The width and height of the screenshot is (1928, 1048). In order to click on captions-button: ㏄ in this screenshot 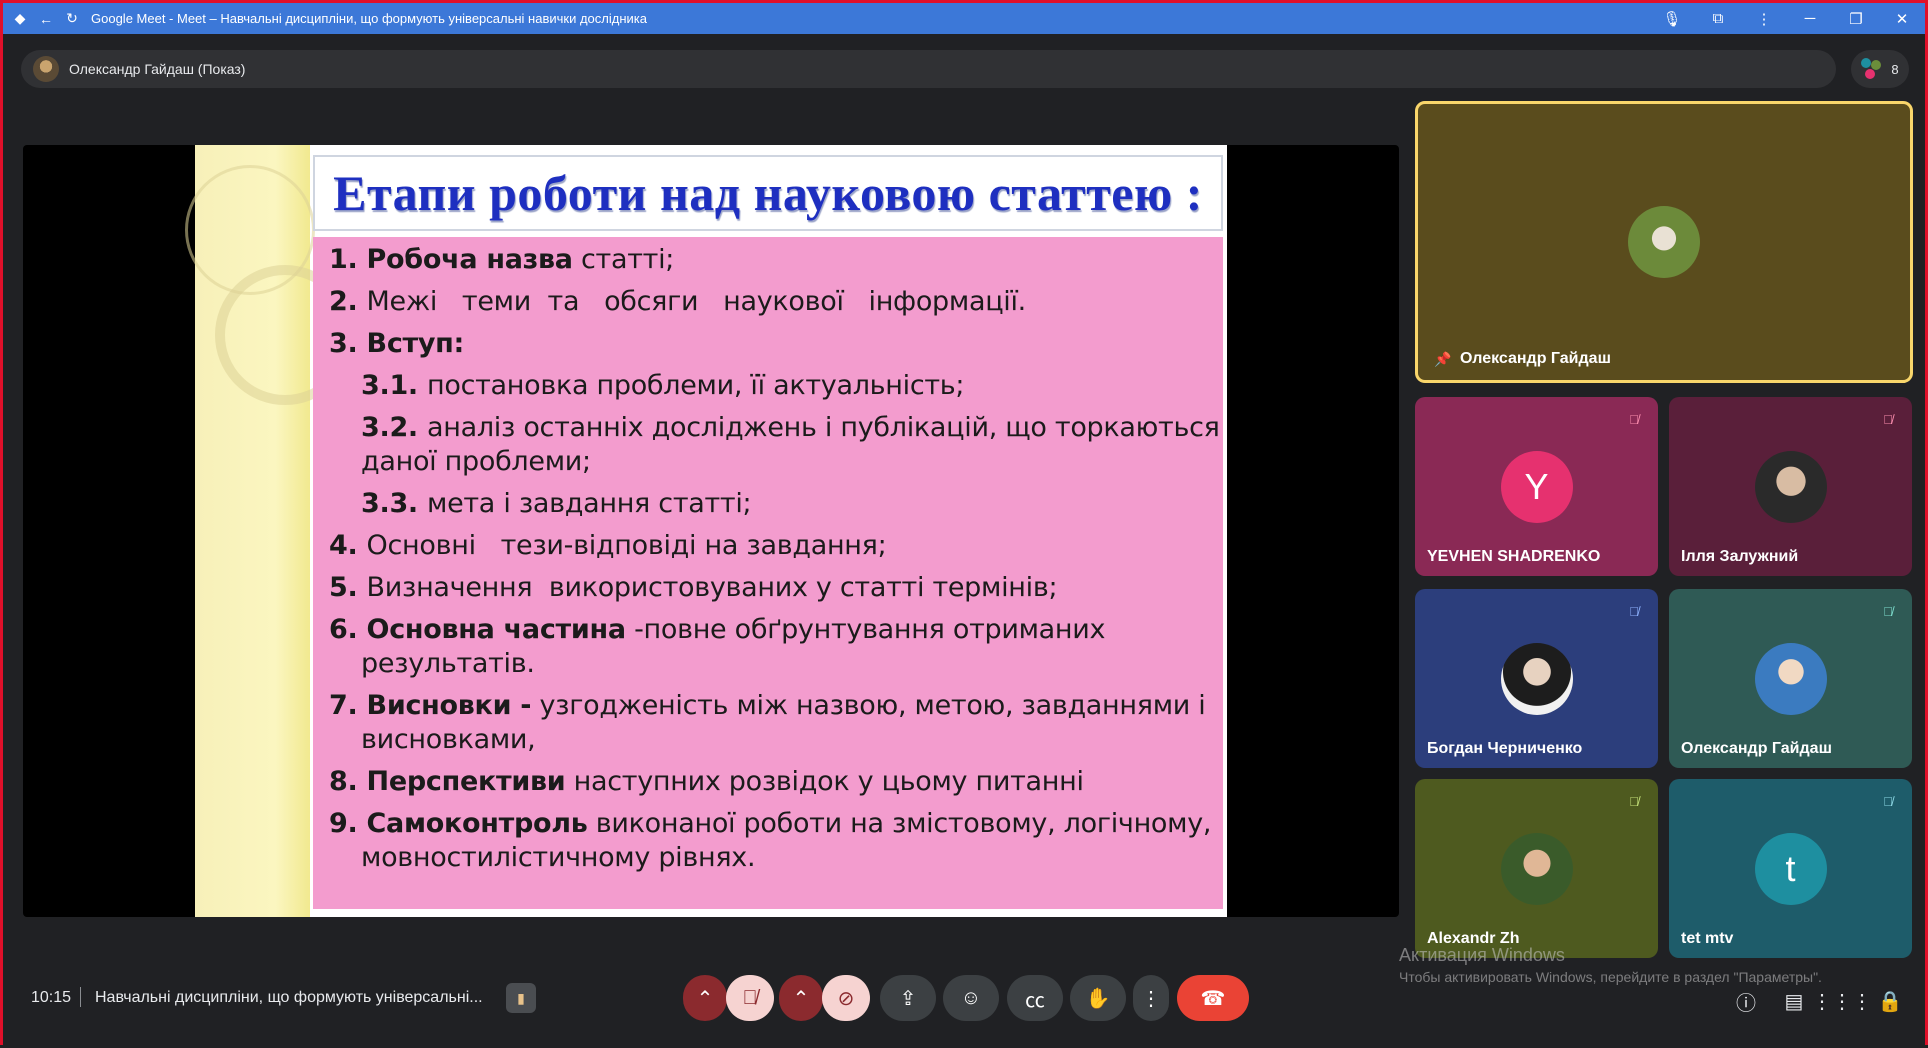, I will do `click(1035, 998)`.